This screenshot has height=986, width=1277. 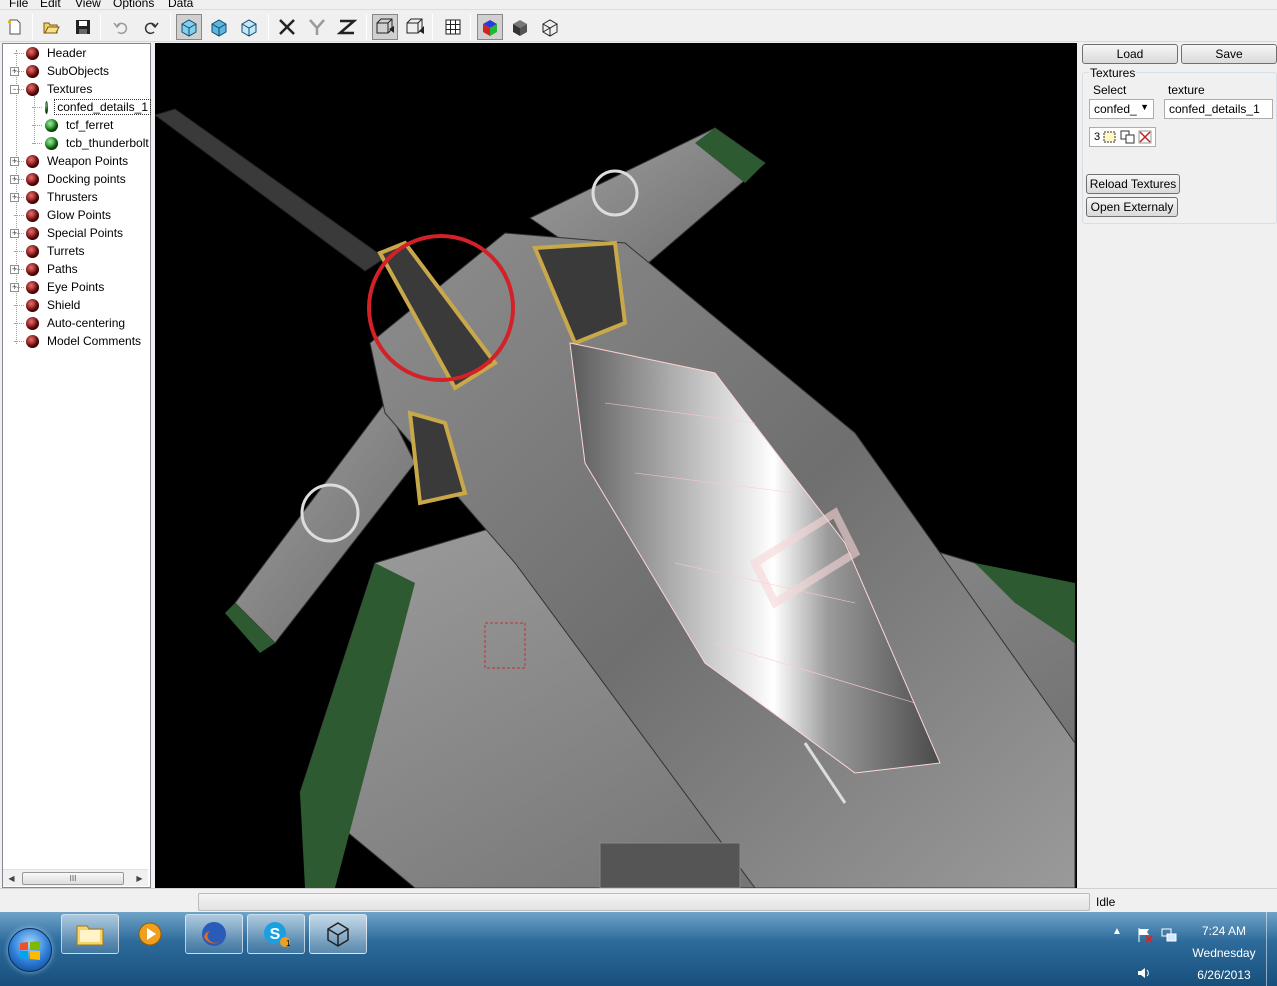 What do you see at coordinates (1133, 184) in the screenshot?
I see `reload-textures-button: Reload Textures` at bounding box center [1133, 184].